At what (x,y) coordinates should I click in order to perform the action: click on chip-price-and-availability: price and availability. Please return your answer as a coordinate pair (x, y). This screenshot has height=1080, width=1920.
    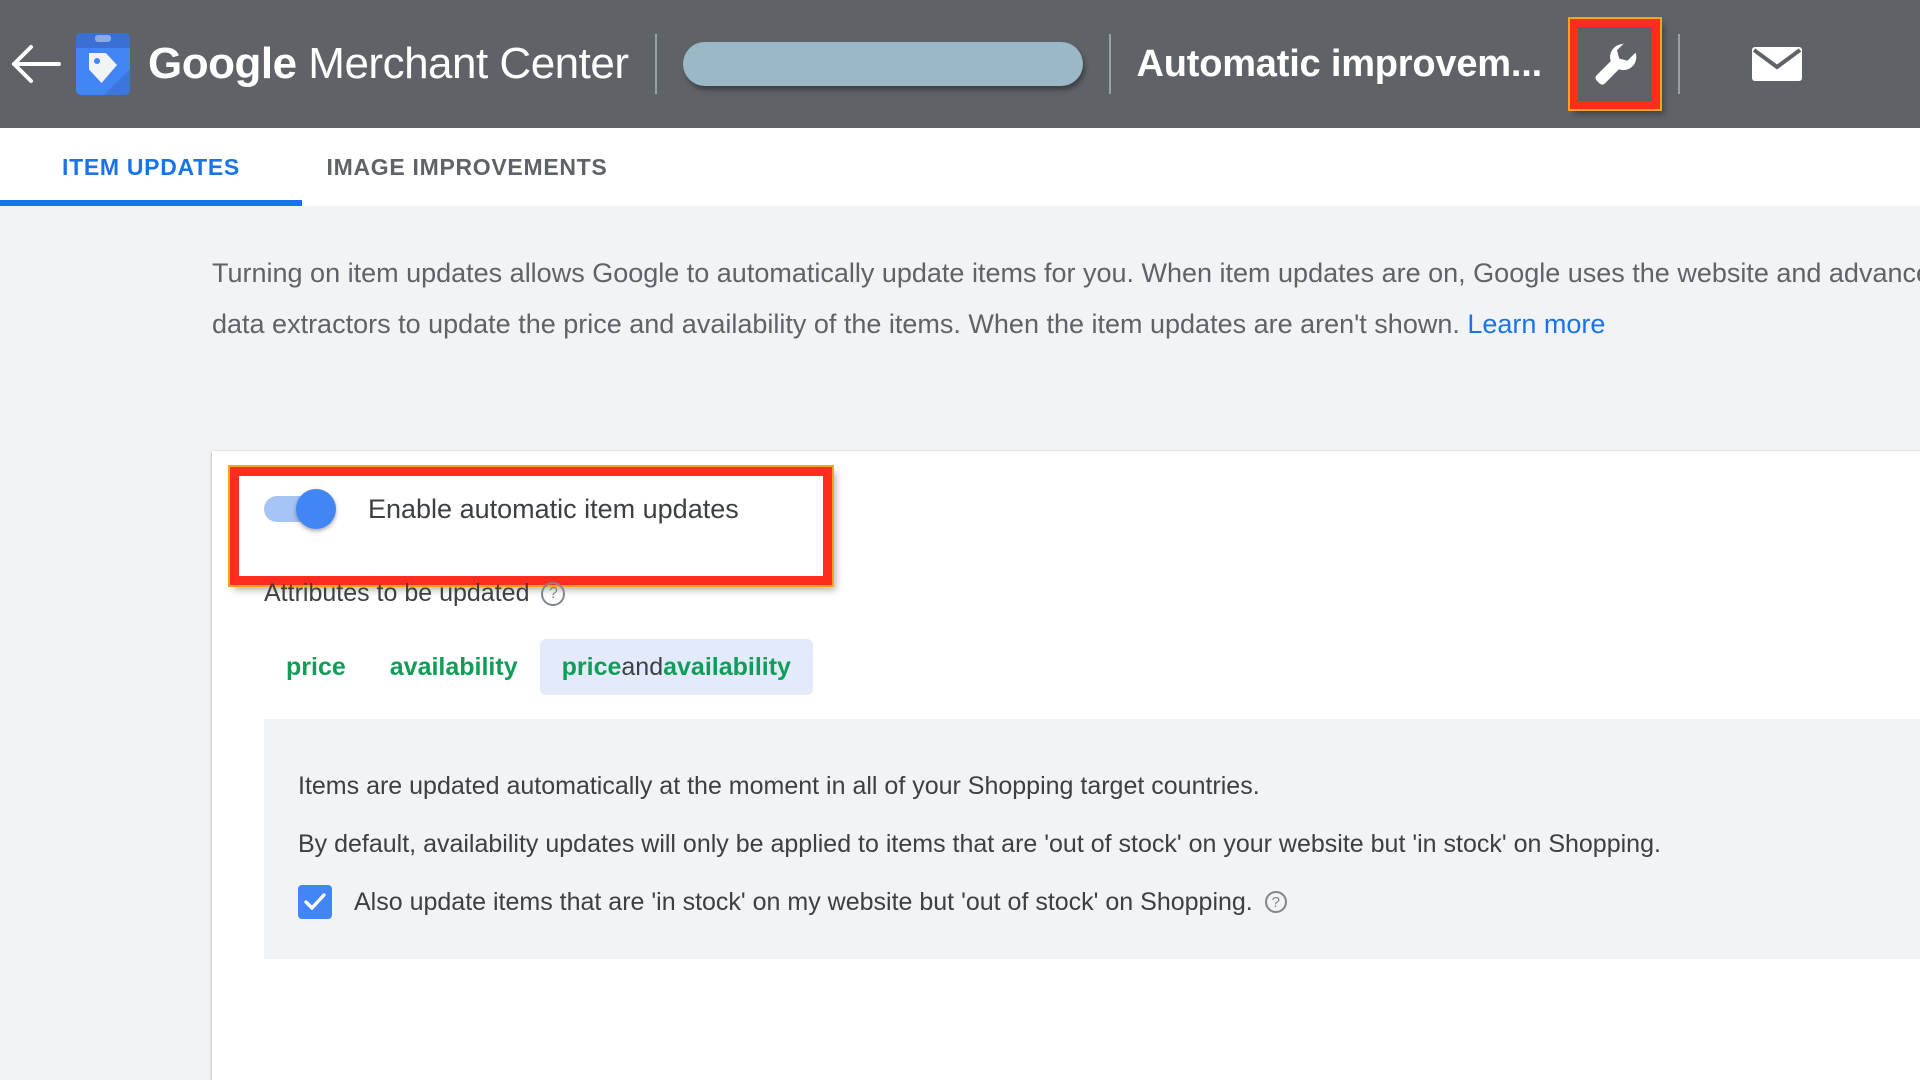
    Looking at the image, I should click on (676, 667).